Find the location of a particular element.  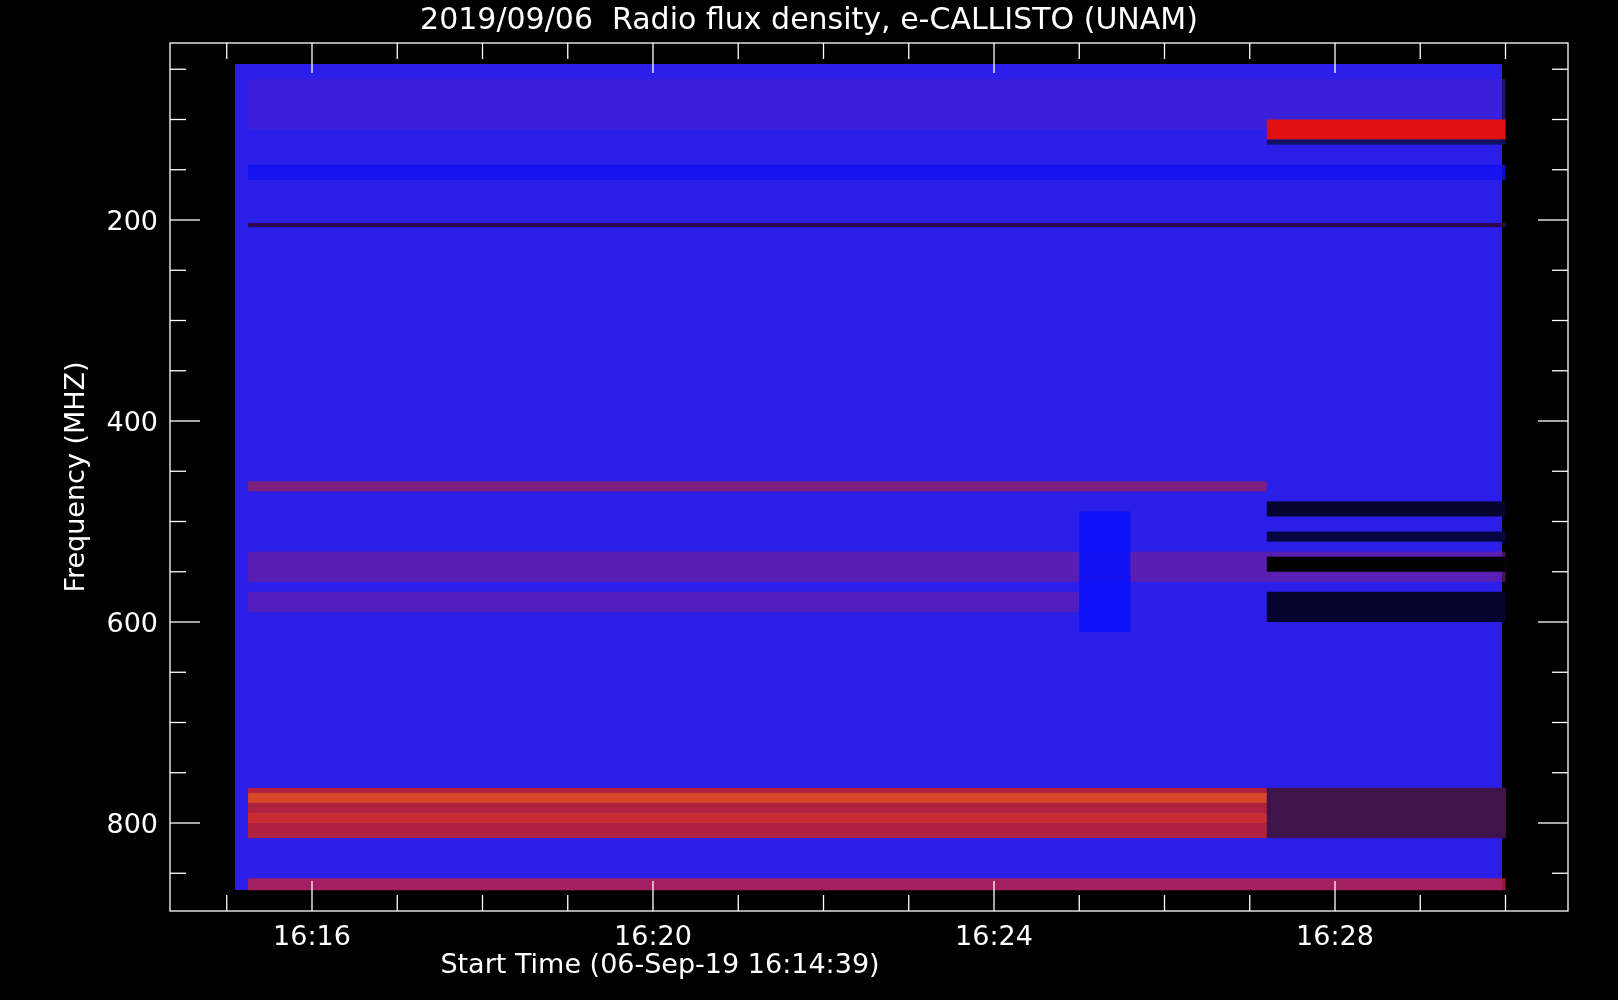

axis-tick-label: 16:24 is located at coordinates (994, 935).